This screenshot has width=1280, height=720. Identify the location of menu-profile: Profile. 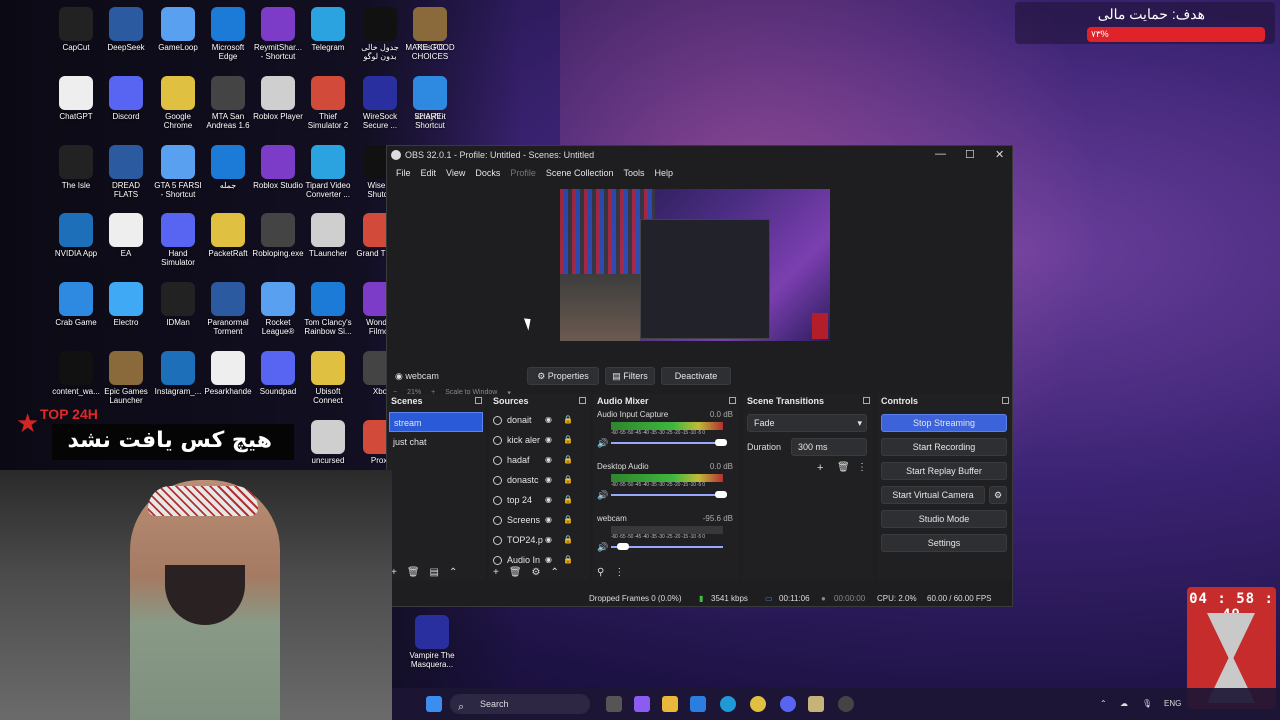
(523, 174).